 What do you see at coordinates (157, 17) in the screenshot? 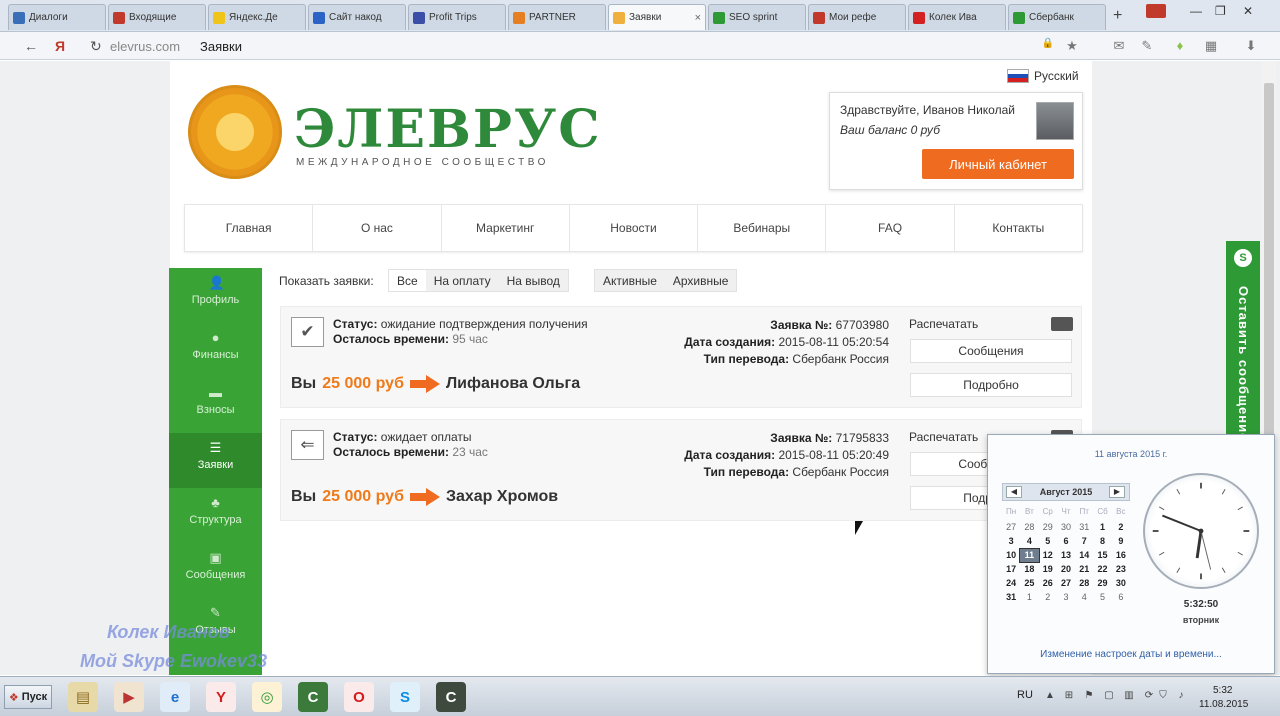
I see `browser-tab: Входящие` at bounding box center [157, 17].